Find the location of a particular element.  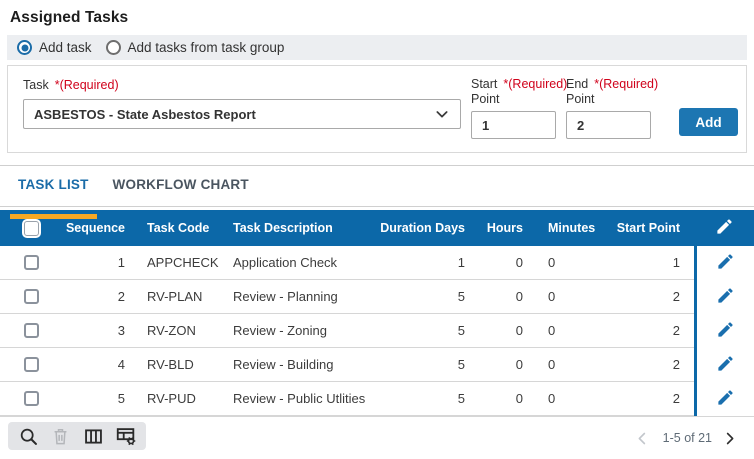

next-page-button is located at coordinates (731, 438).